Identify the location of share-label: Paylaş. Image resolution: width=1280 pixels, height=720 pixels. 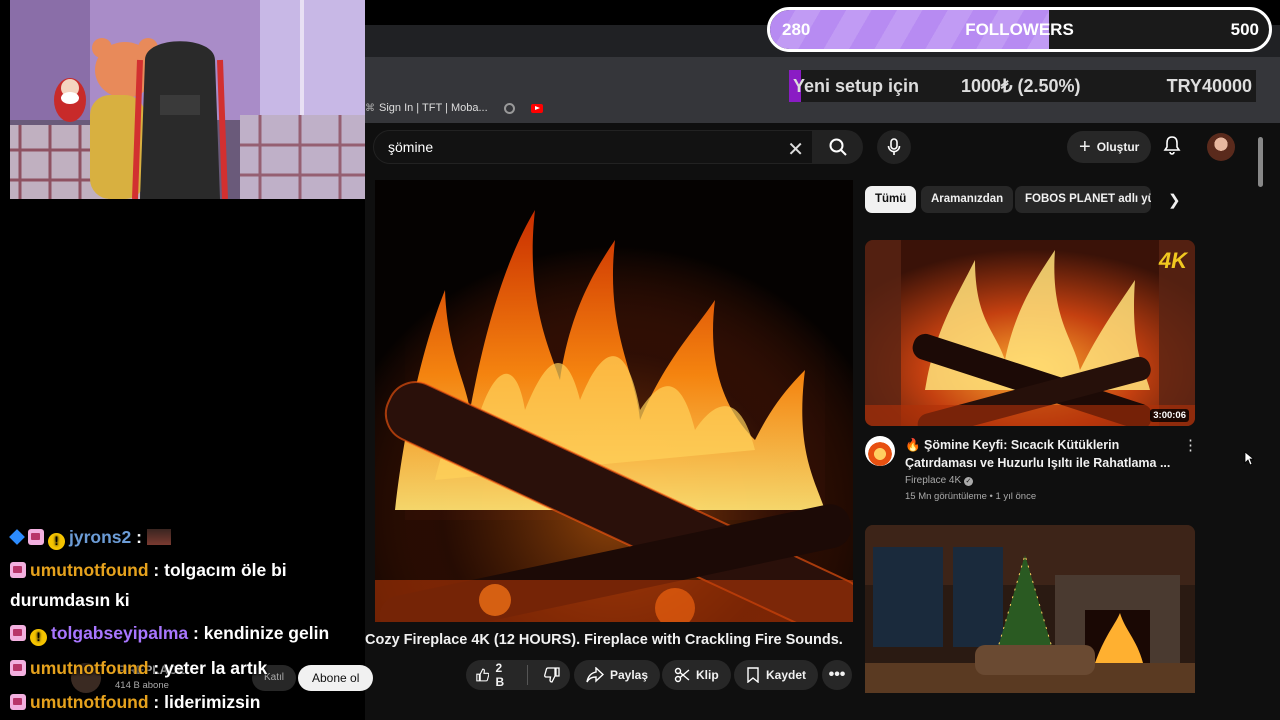
(629, 675).